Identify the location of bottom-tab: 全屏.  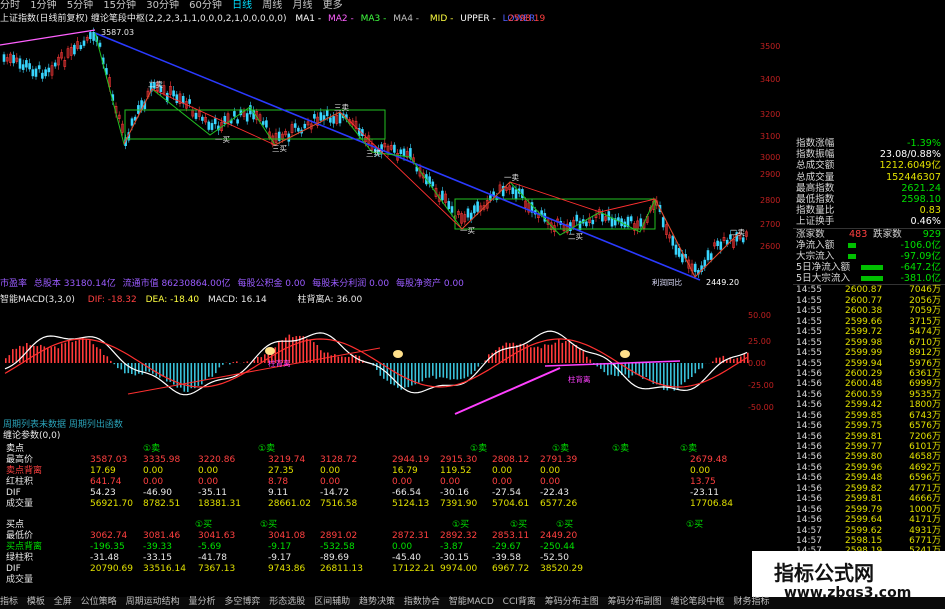
(63, 602).